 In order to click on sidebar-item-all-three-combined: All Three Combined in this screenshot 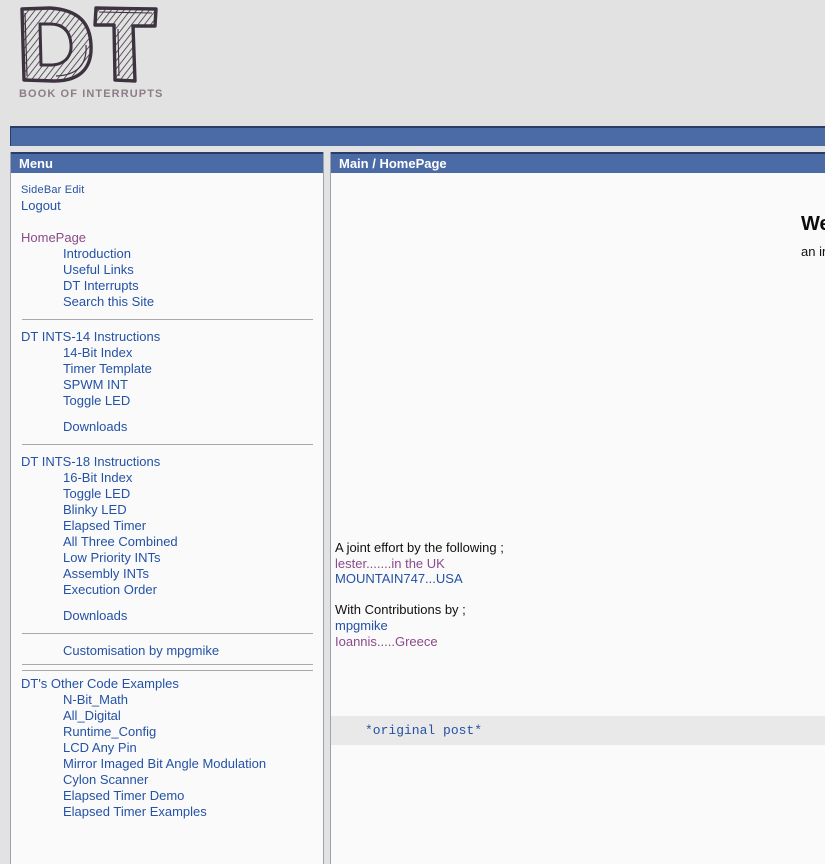, I will do `click(169, 542)`.